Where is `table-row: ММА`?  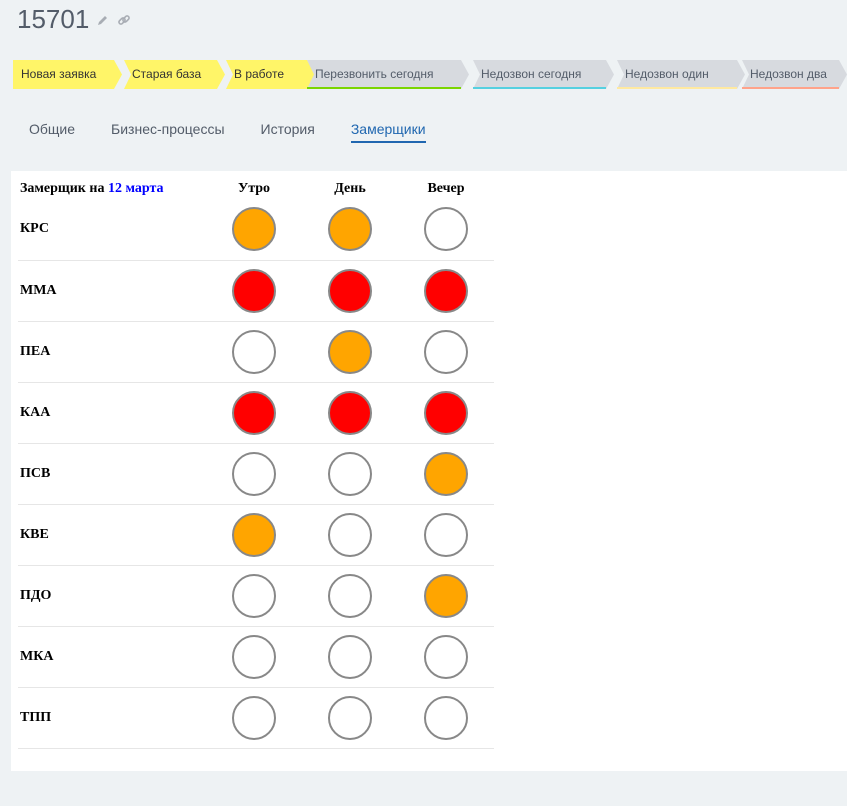
table-row: ММА is located at coordinates (256, 291).